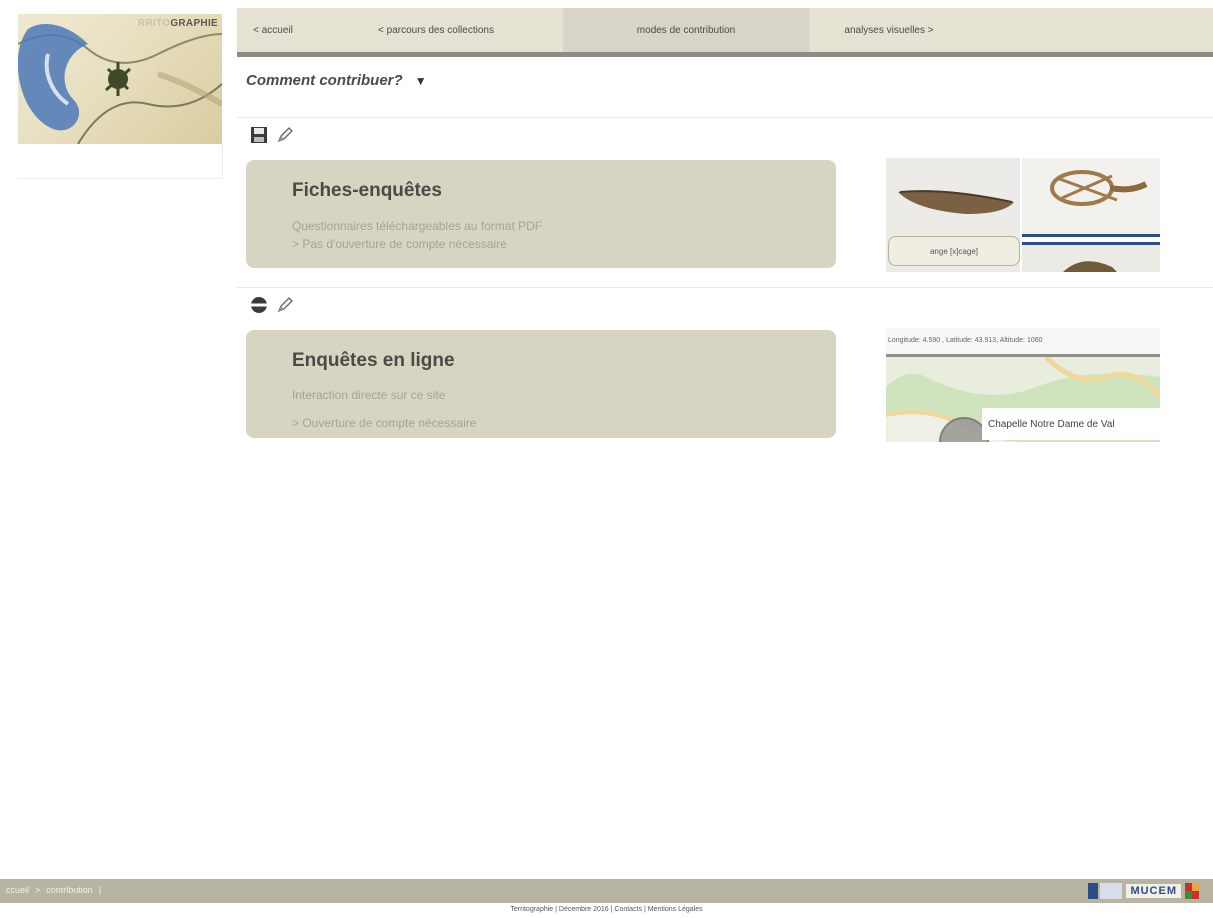 This screenshot has height=918, width=1213. Describe the element at coordinates (686, 30) in the screenshot. I see `nav-contribution-modes: modes de contribution` at that location.